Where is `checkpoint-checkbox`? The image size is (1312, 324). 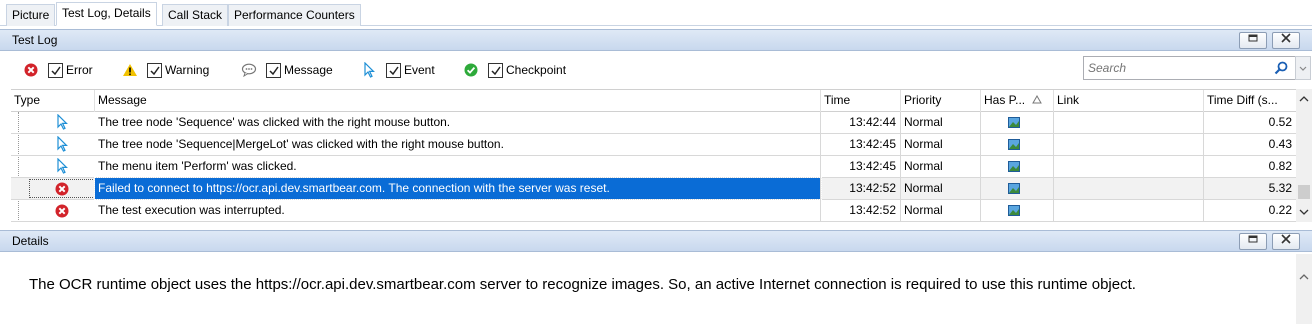 checkpoint-checkbox is located at coordinates (495, 70).